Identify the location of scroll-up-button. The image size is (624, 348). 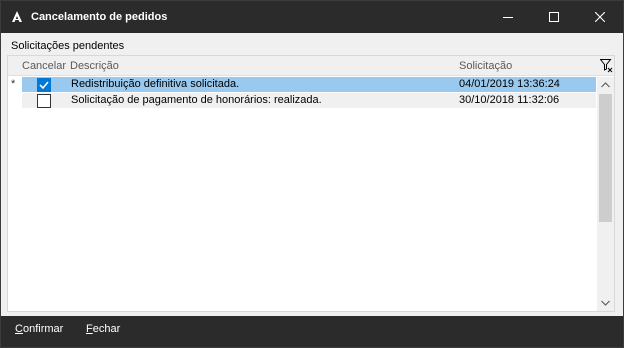
(605, 85).